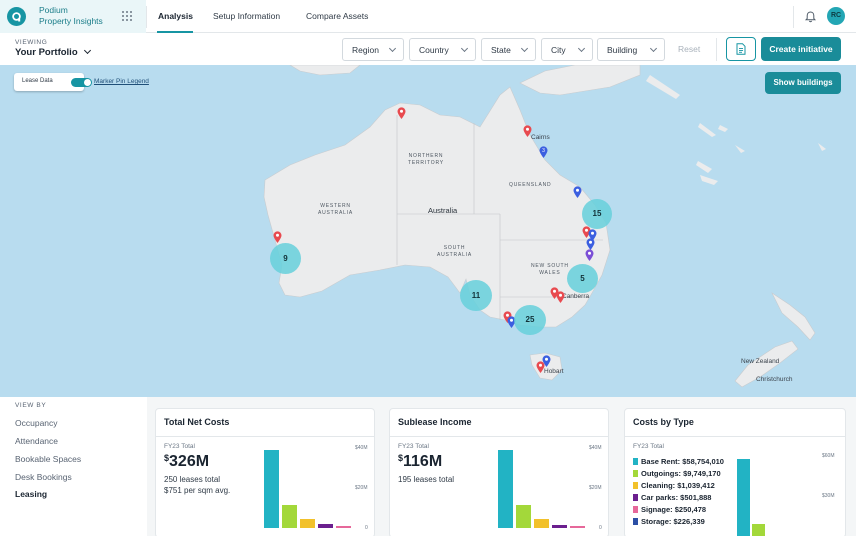  I want to click on map-label-australia: Australia, so click(443, 210).